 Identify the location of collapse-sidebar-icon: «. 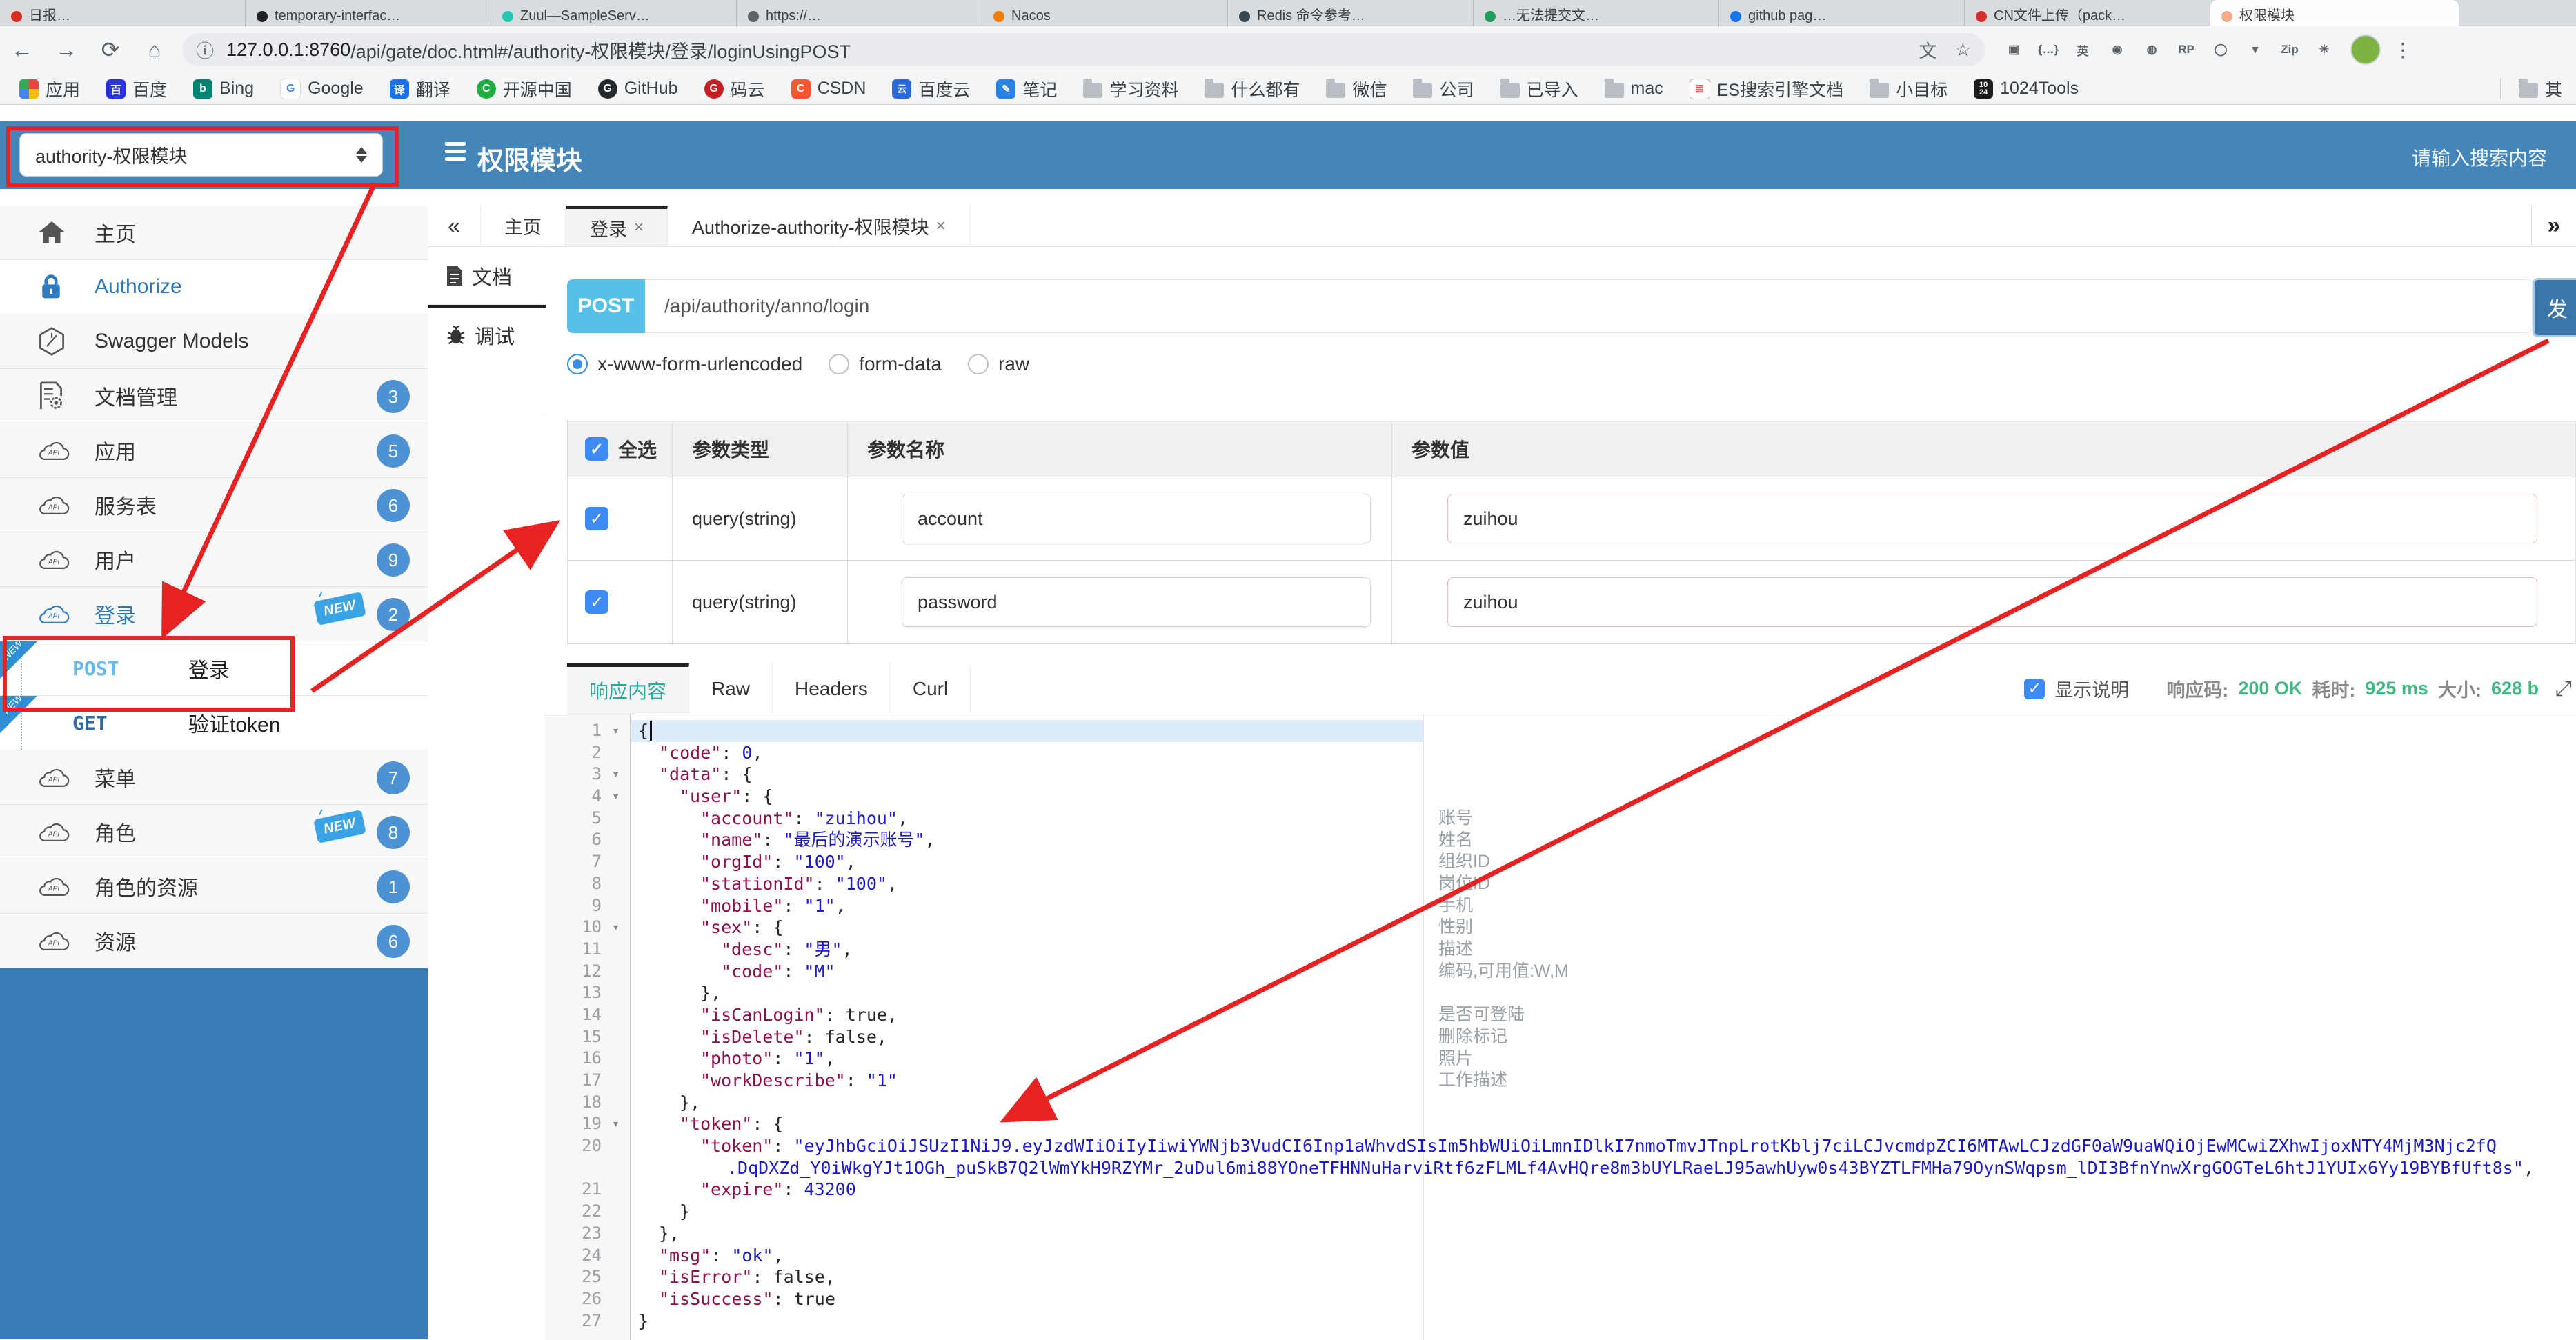
(454, 226).